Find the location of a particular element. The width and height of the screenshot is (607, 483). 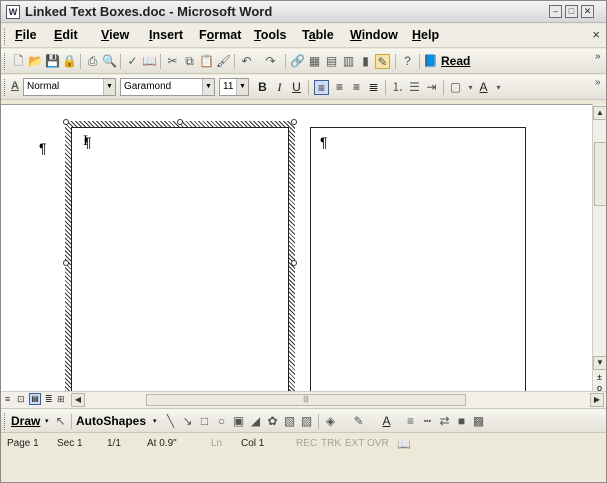

drawing-icon: ✎ is located at coordinates (382, 61).